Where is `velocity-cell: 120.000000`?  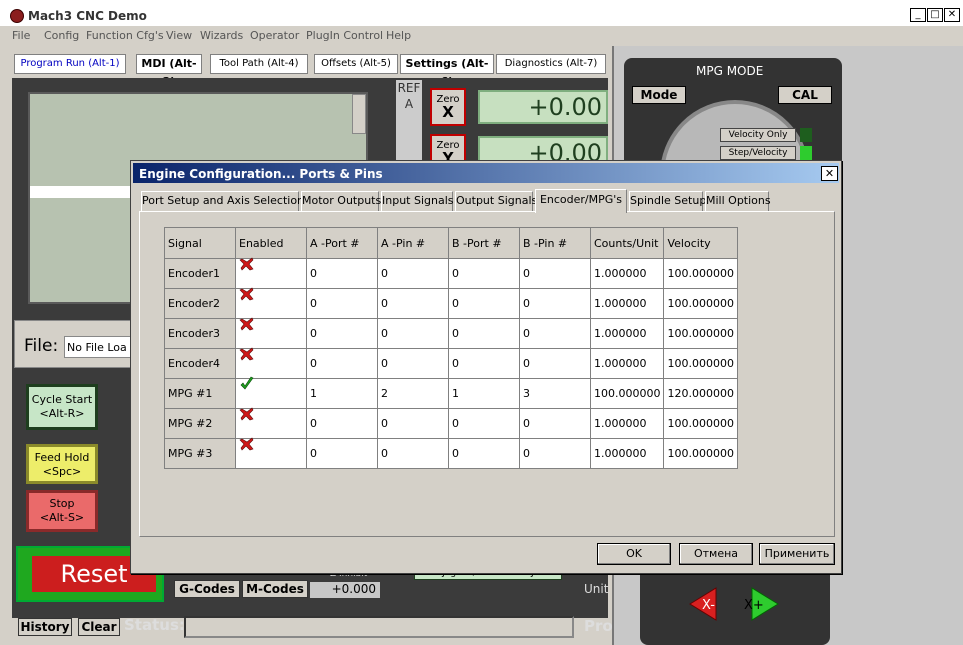
velocity-cell: 120.000000 is located at coordinates (700, 393).